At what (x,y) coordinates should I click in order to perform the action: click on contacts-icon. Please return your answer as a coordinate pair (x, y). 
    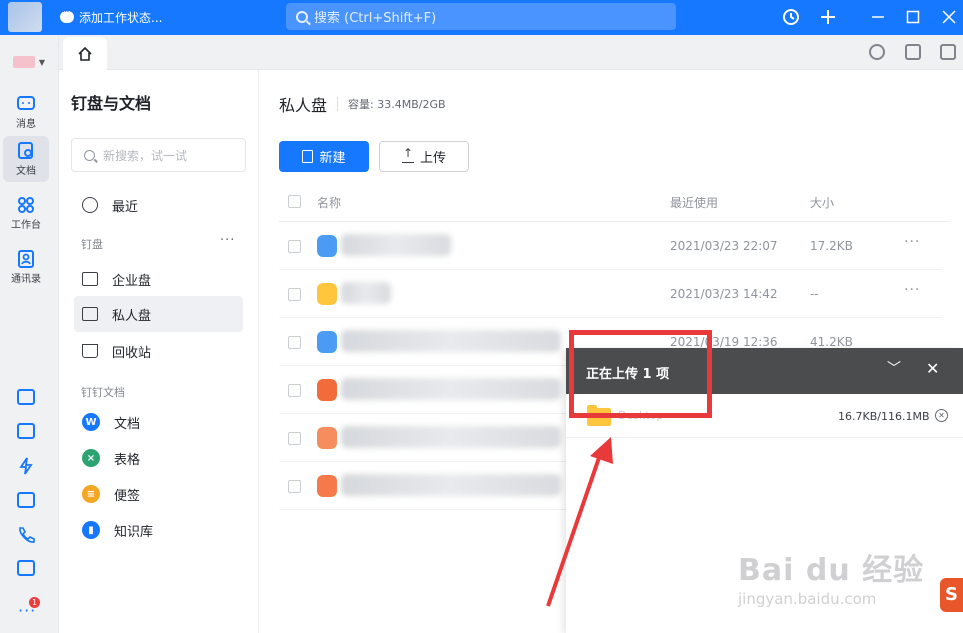
    Looking at the image, I should click on (26, 258).